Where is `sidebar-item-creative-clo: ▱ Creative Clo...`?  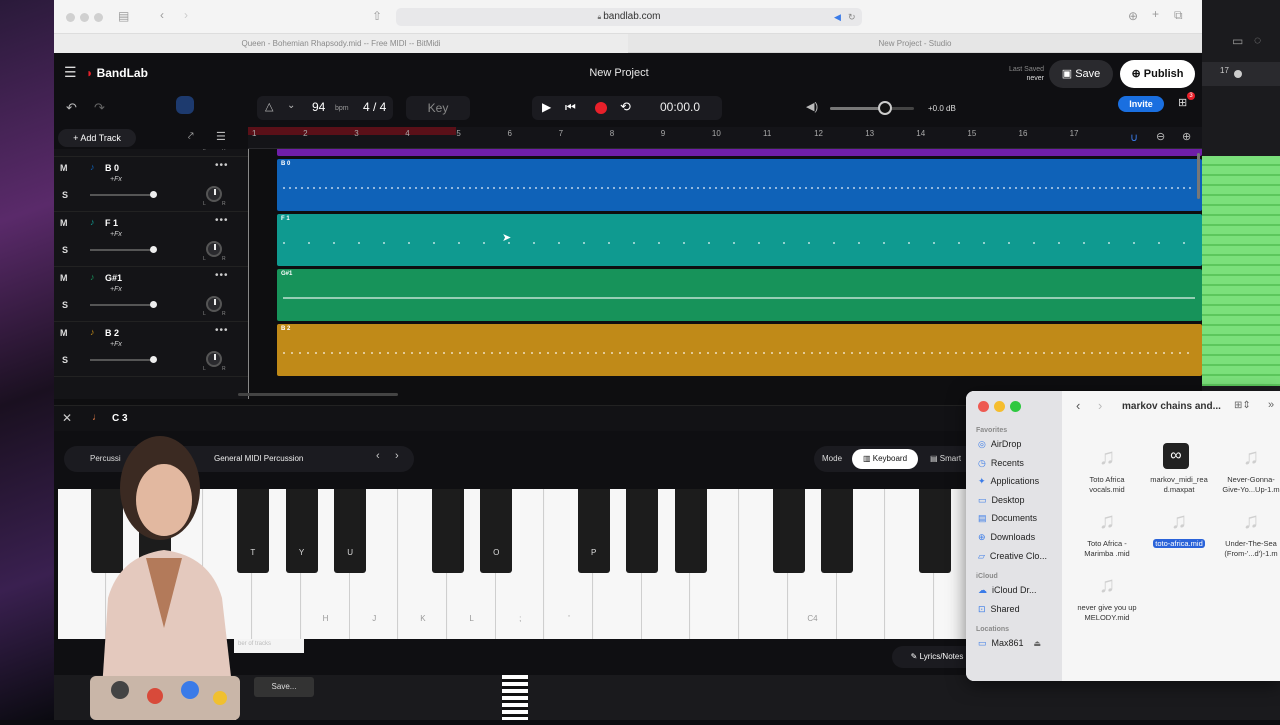
sidebar-item-creative-clo: ▱ Creative Clo... is located at coordinates (1012, 556).